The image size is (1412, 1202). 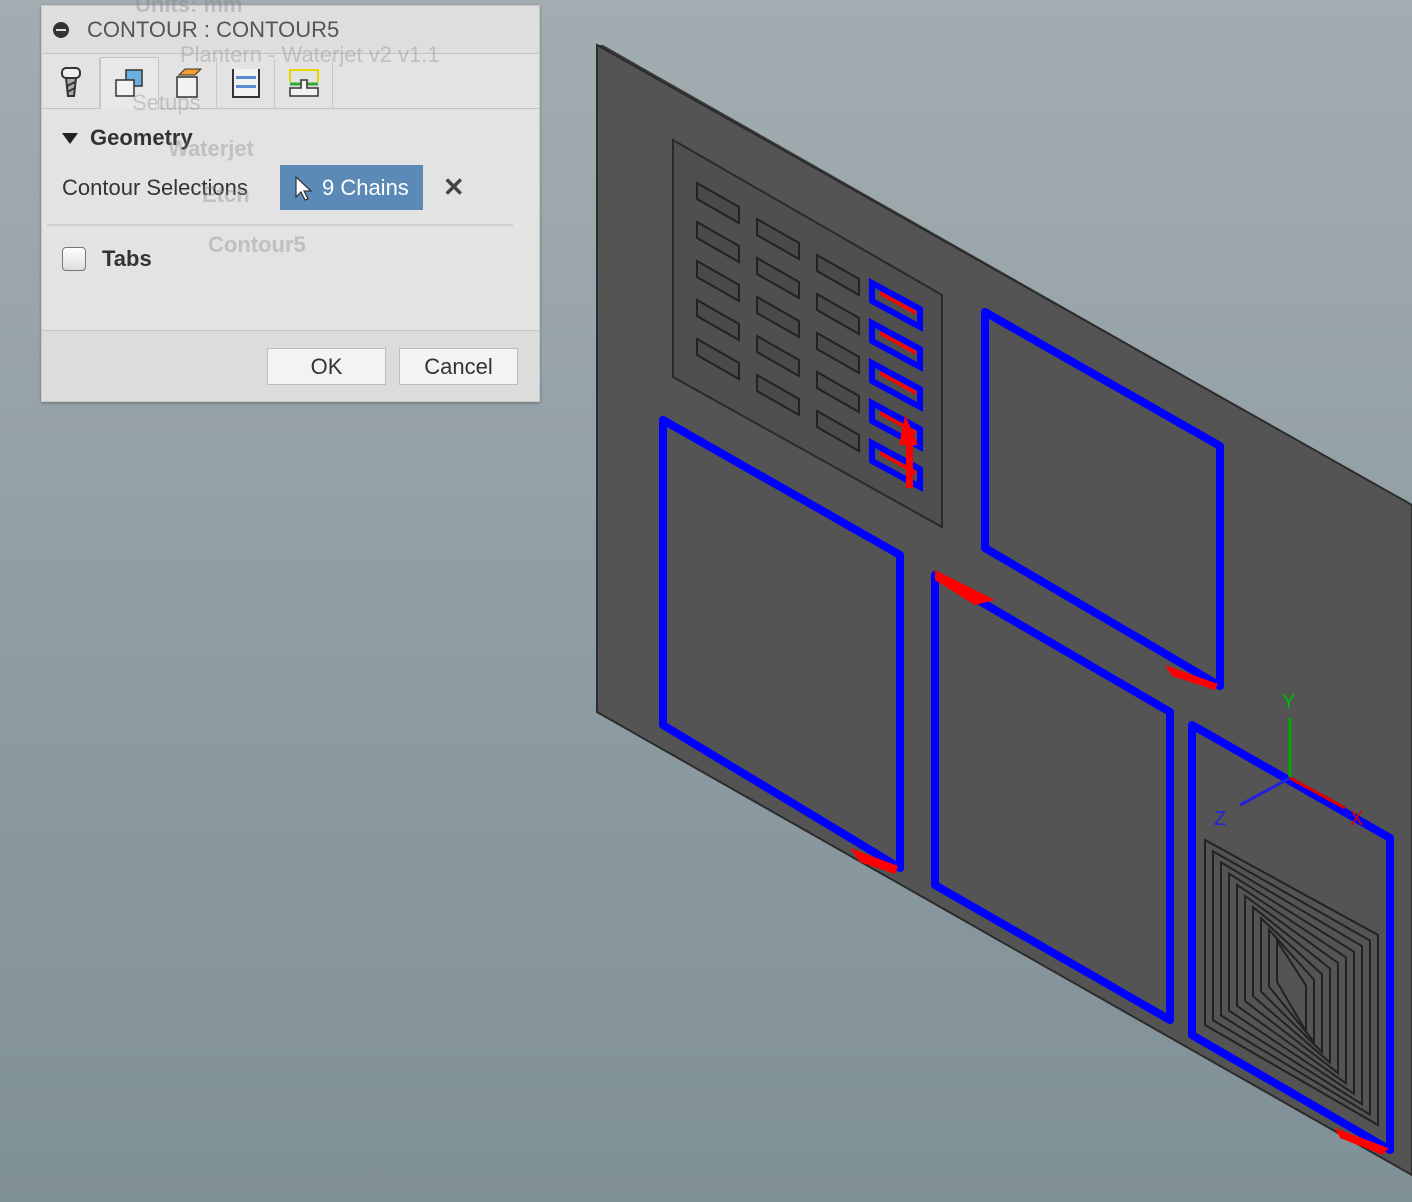 I want to click on tab-tool, so click(x=71, y=83).